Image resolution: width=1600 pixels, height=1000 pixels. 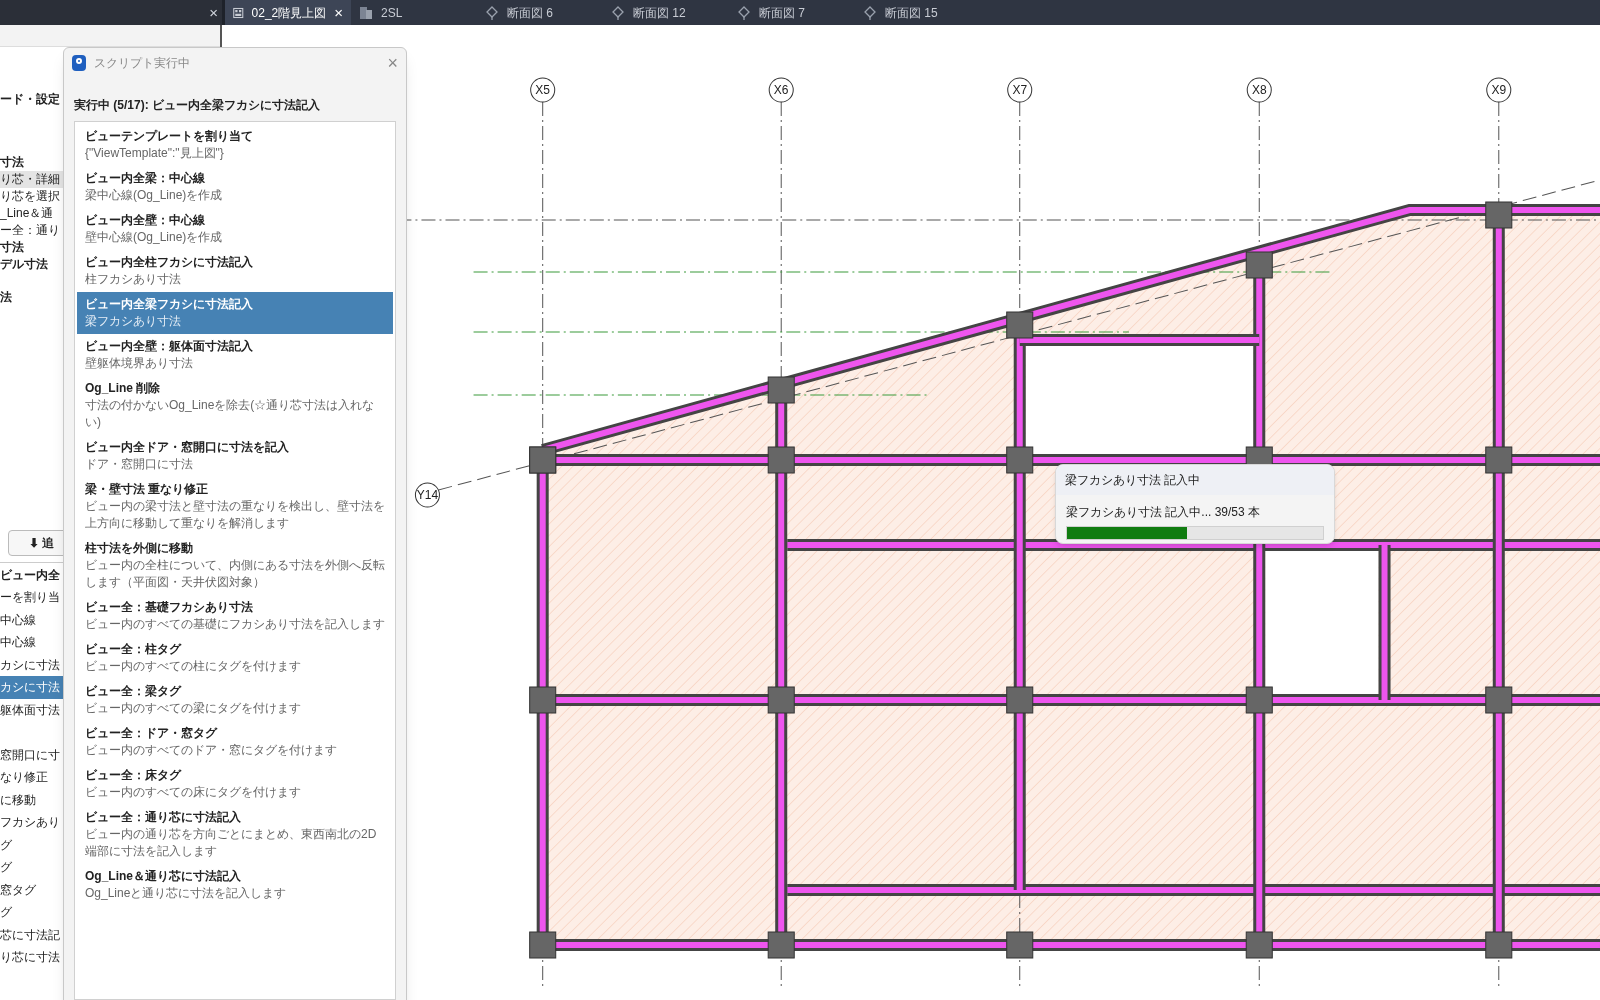 I want to click on progress-message: 梁フカシあり寸法 記入中... 39/53 本, so click(x=1164, y=512).